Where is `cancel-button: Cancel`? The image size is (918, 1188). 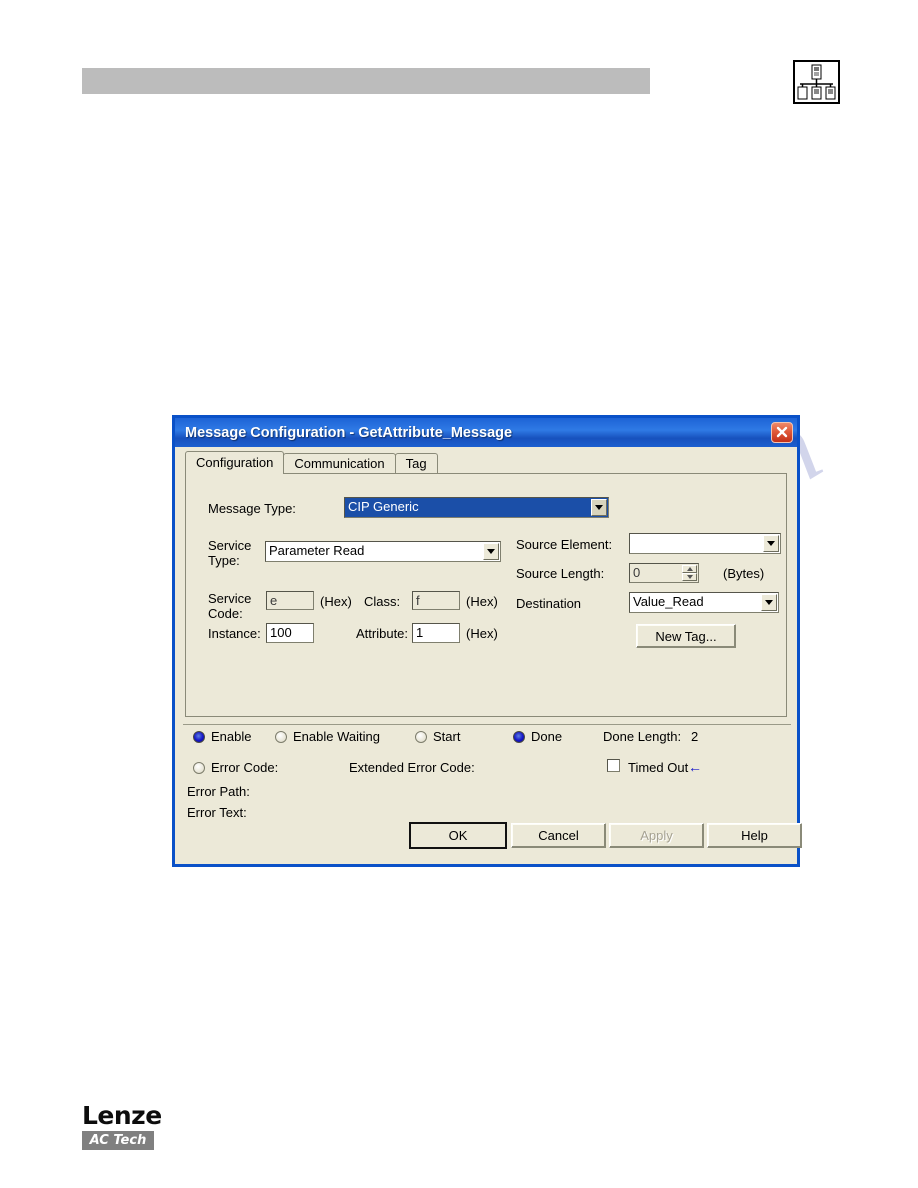
cancel-button: Cancel is located at coordinates (558, 835).